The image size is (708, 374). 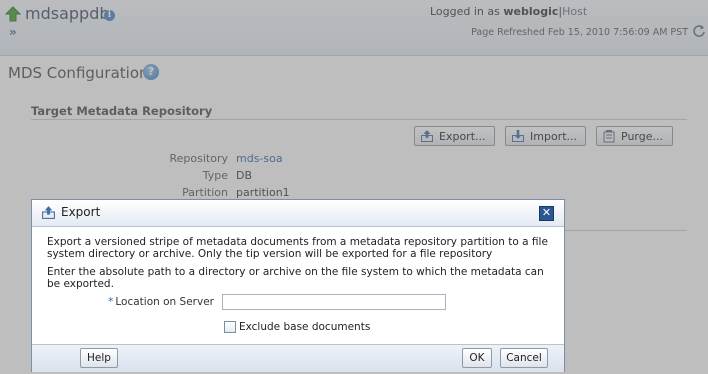 I want to click on exclude-base-documents-label: Exclude base documents, so click(x=304, y=327).